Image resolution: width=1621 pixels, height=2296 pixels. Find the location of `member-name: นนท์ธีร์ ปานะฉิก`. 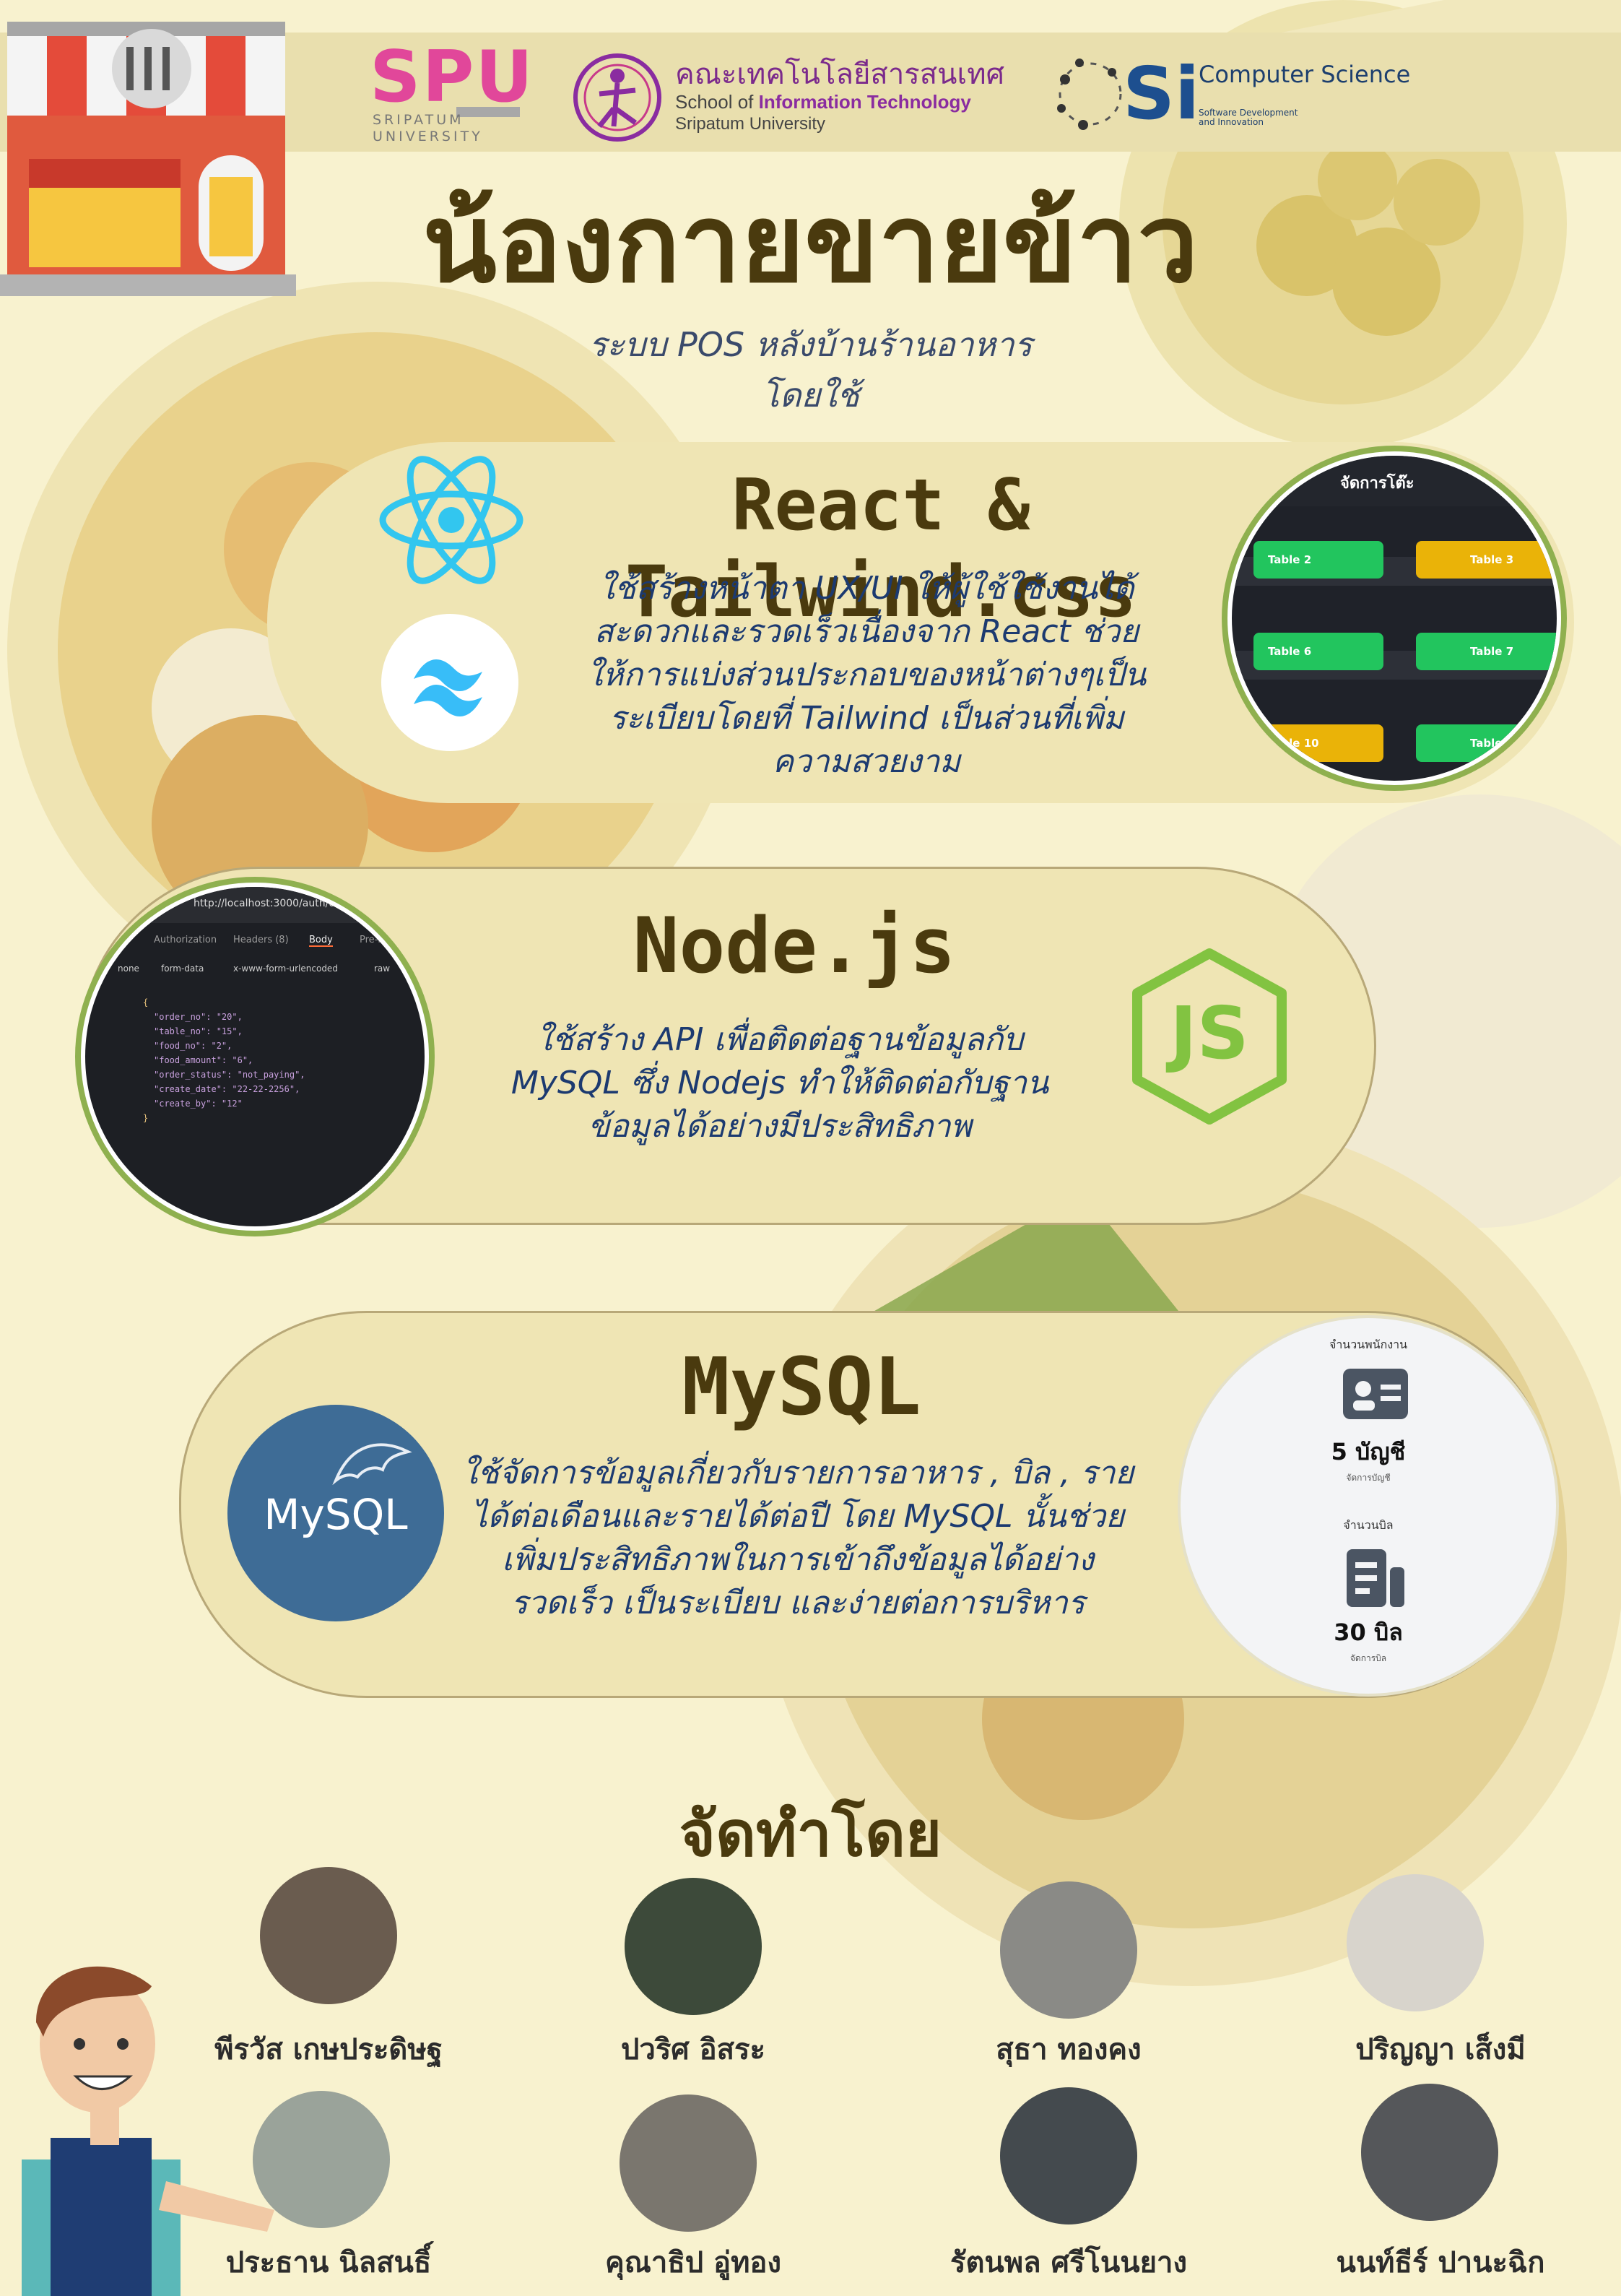

member-name: นนท์ธีร์ ปานะฉิก is located at coordinates (1440, 2262).